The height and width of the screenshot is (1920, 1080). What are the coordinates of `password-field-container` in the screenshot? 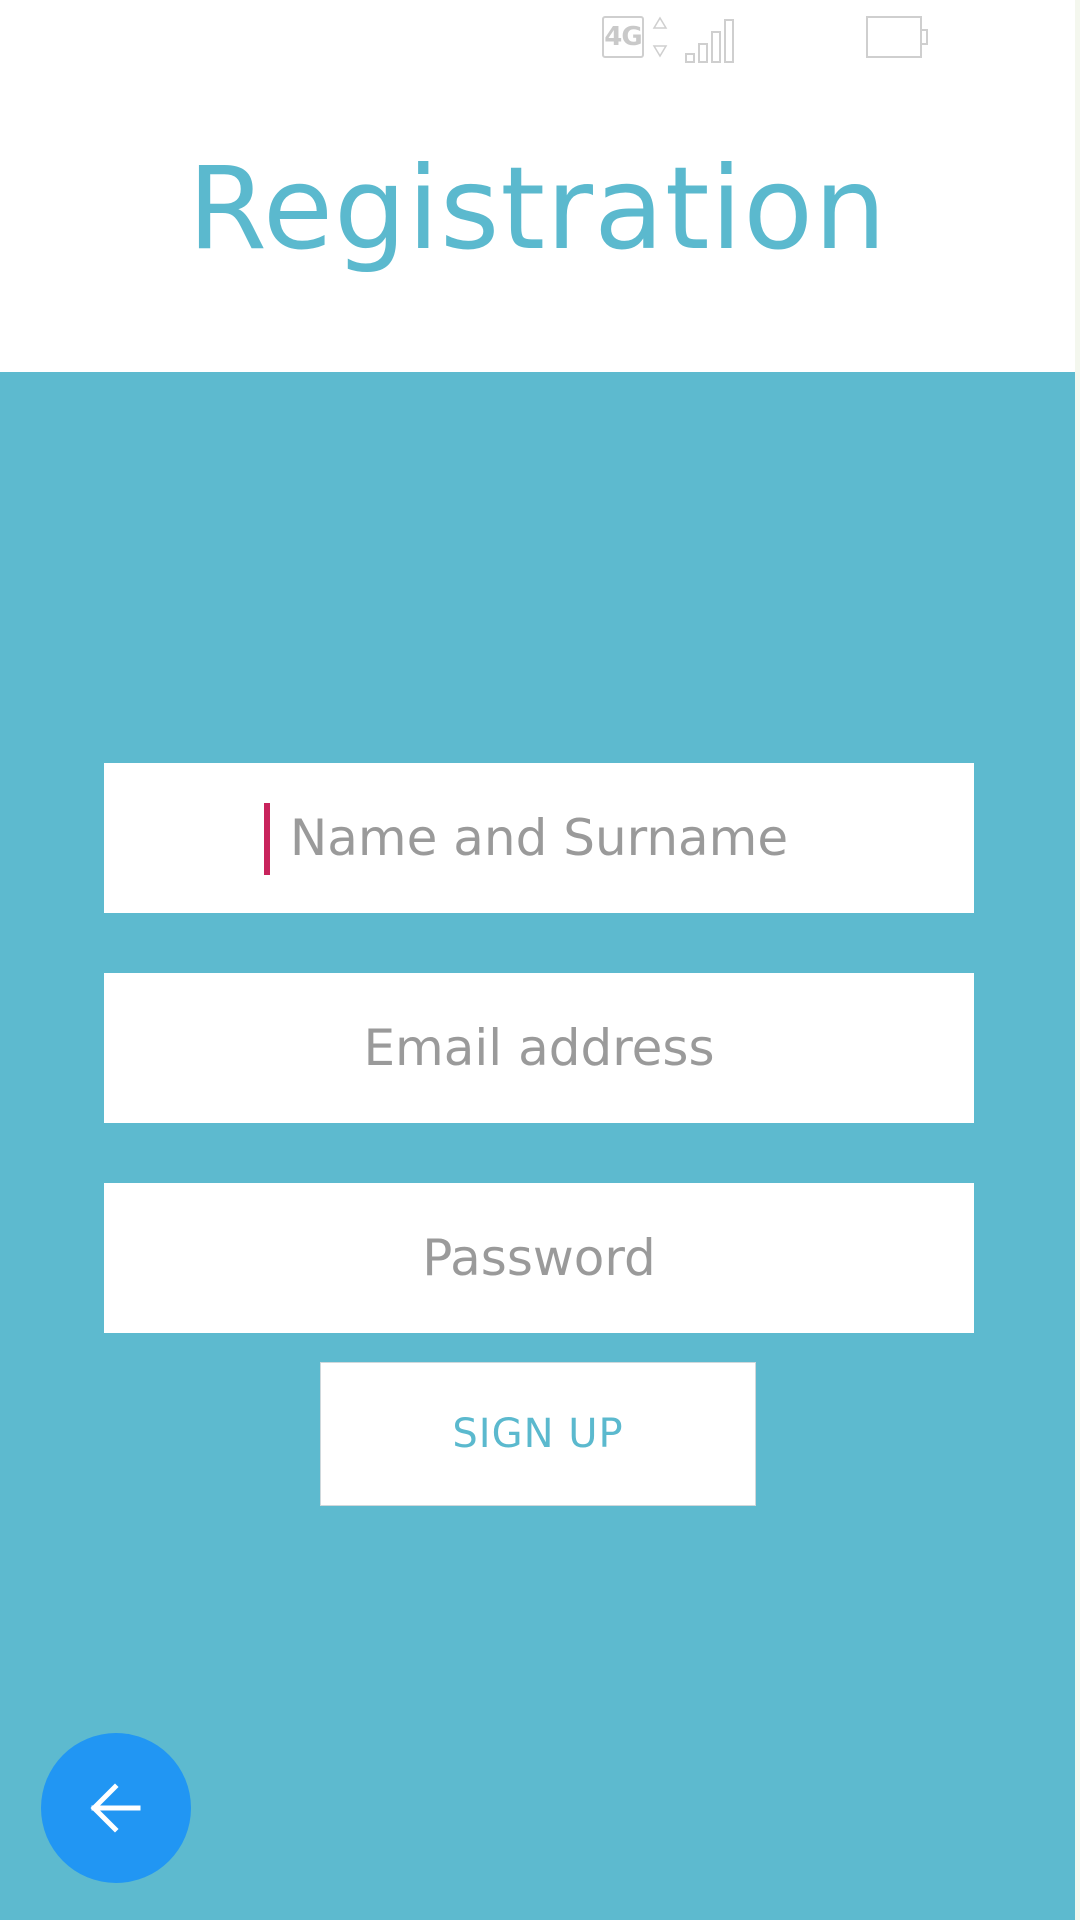 It's located at (539, 1258).